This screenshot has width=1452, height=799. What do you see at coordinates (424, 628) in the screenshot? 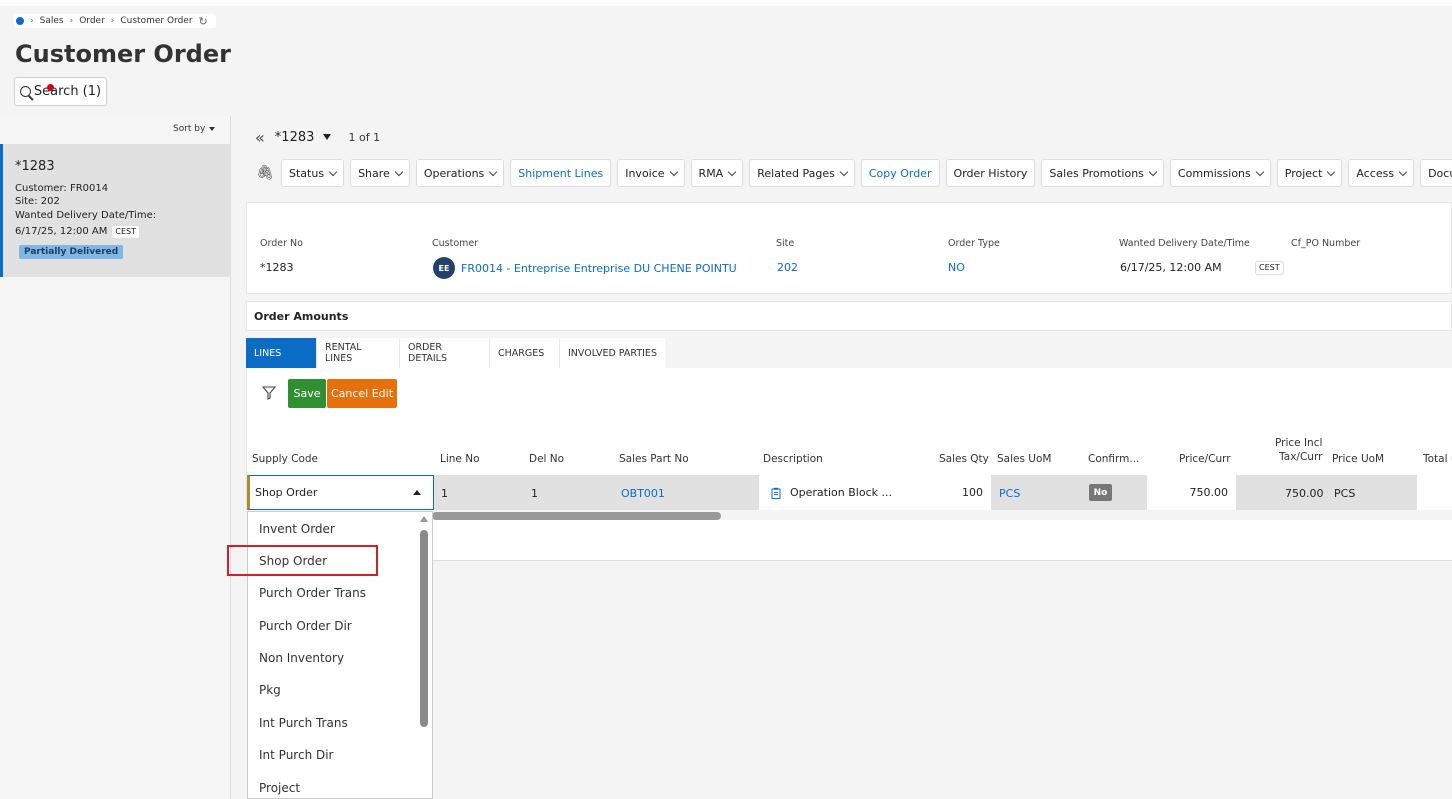
I see `dropdown-scrollbar` at bounding box center [424, 628].